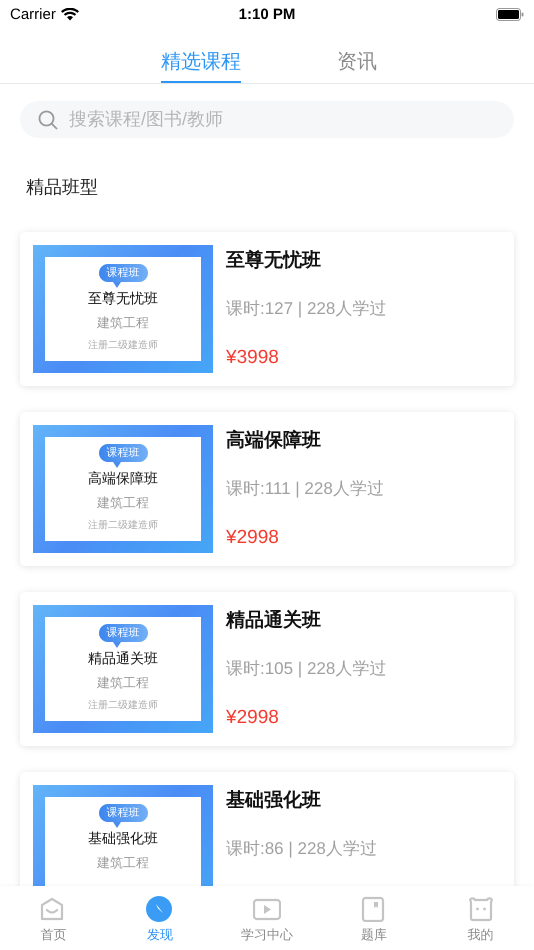 This screenshot has height=950, width=534. I want to click on course-meta: 课时:111 | 228人学过, so click(305, 489).